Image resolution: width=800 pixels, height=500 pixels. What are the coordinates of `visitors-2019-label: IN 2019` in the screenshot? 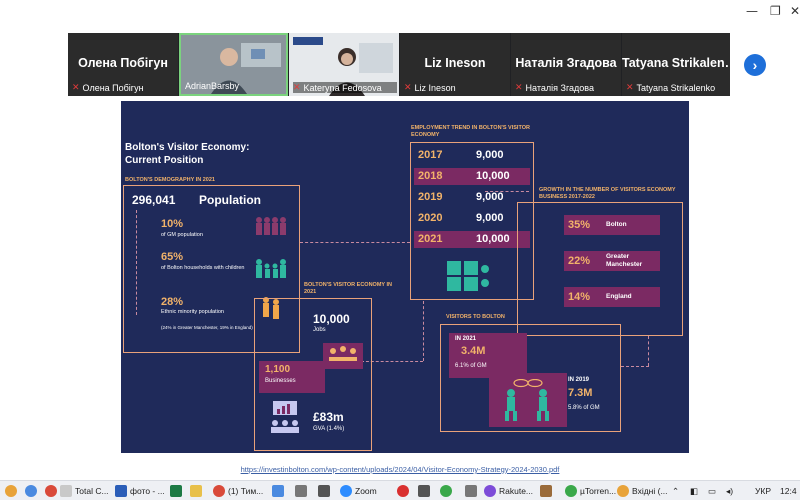 It's located at (579, 380).